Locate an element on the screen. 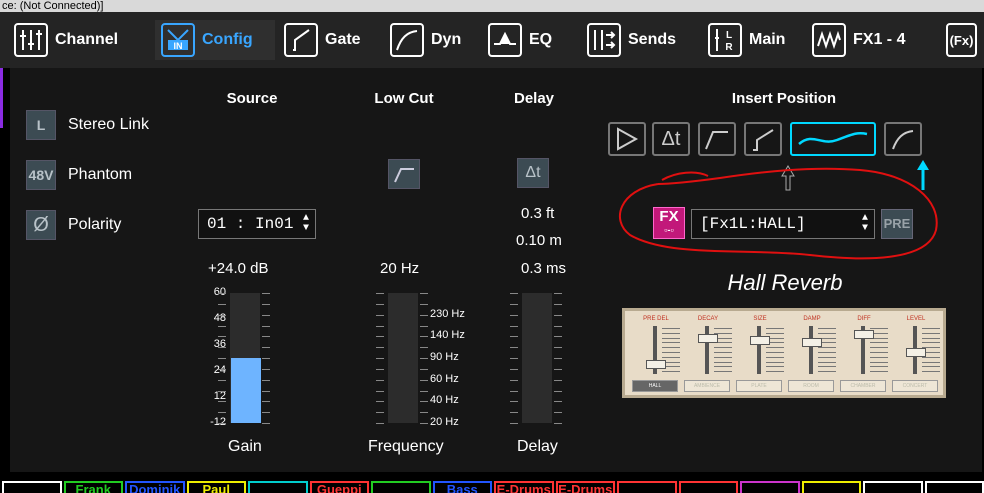  delay-toggle-button: Δt is located at coordinates (533, 173).